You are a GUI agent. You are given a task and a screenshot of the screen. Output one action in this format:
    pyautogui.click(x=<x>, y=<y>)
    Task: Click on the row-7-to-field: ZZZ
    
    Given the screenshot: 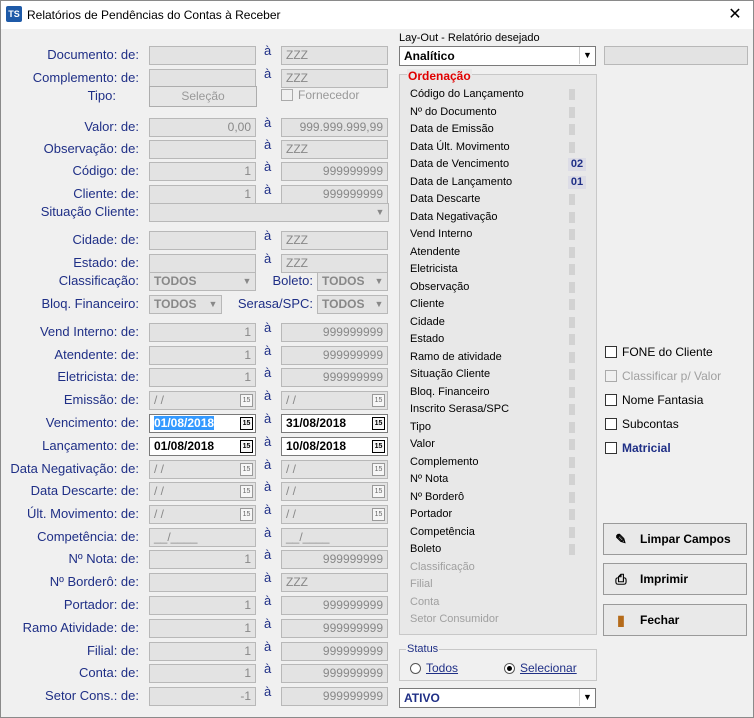 What is the action you would take?
    pyautogui.click(x=334, y=263)
    